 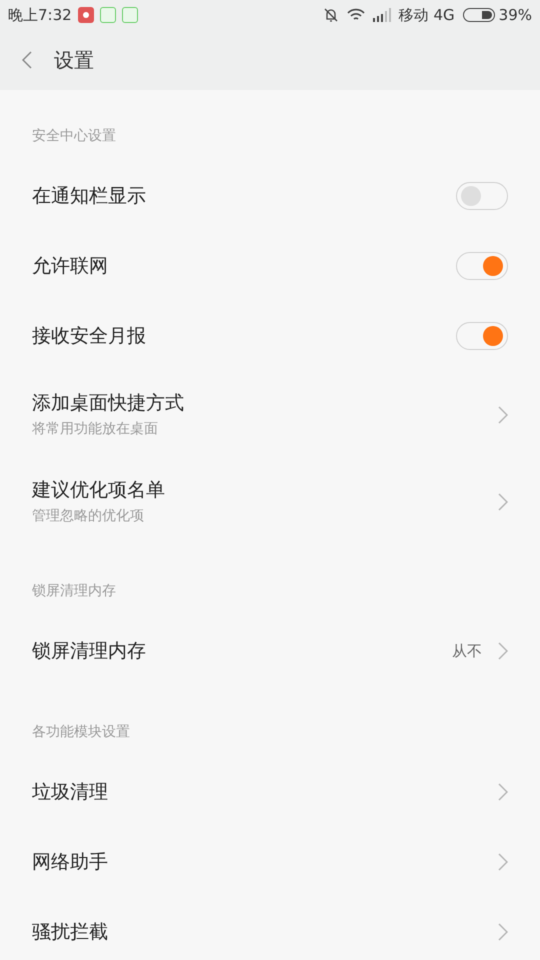 What do you see at coordinates (270, 501) in the screenshot?
I see `settings-row: 建议优化项名单 管理忽略的优化项` at bounding box center [270, 501].